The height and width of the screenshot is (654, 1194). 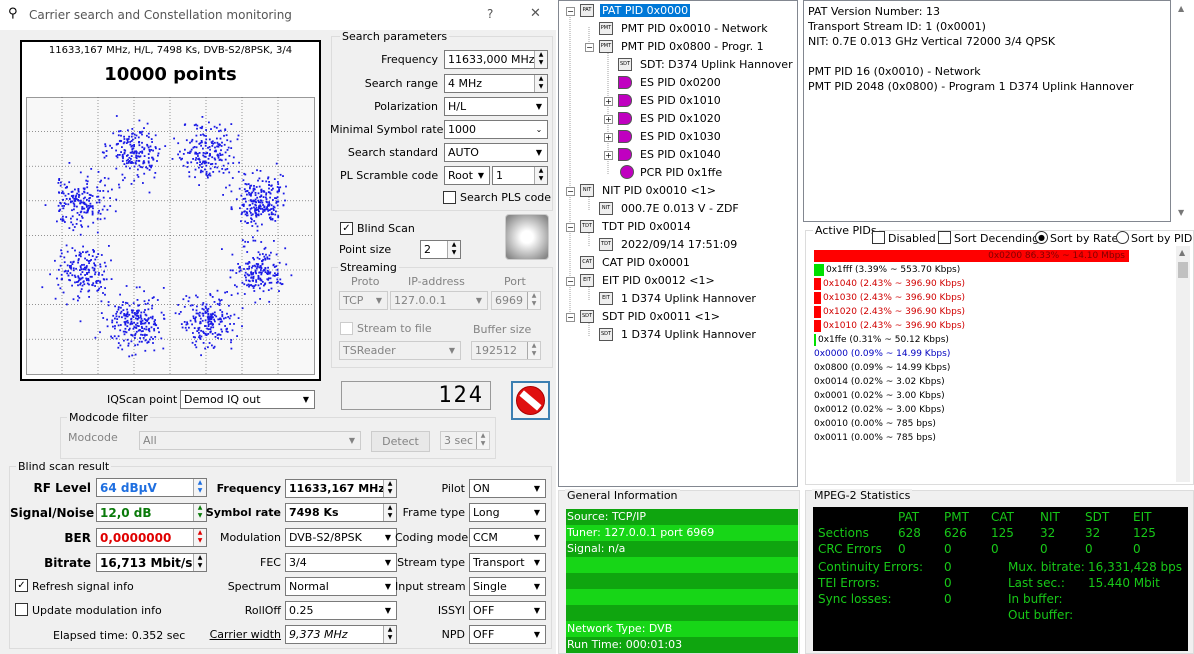 I want to click on disabled-checkbox, so click(x=878, y=237).